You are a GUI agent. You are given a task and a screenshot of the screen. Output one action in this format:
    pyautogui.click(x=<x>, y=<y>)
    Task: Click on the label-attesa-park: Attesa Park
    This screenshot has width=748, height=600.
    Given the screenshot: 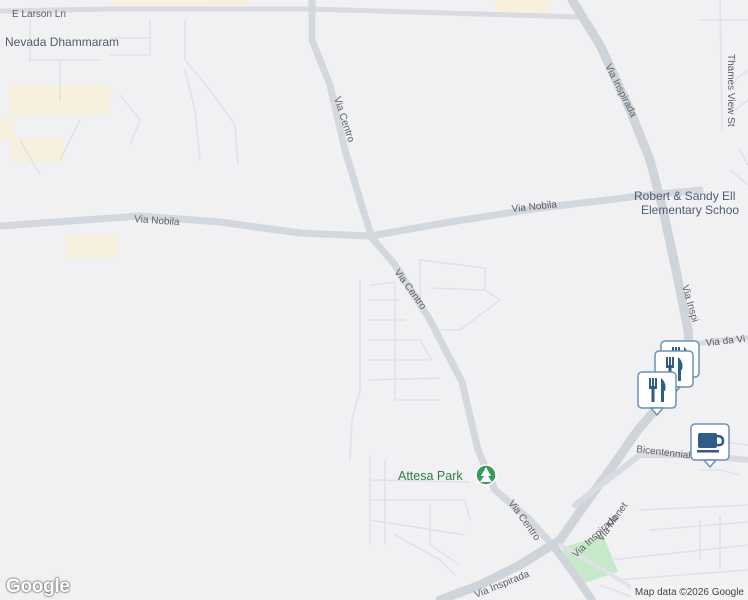 What is the action you would take?
    pyautogui.click(x=430, y=476)
    